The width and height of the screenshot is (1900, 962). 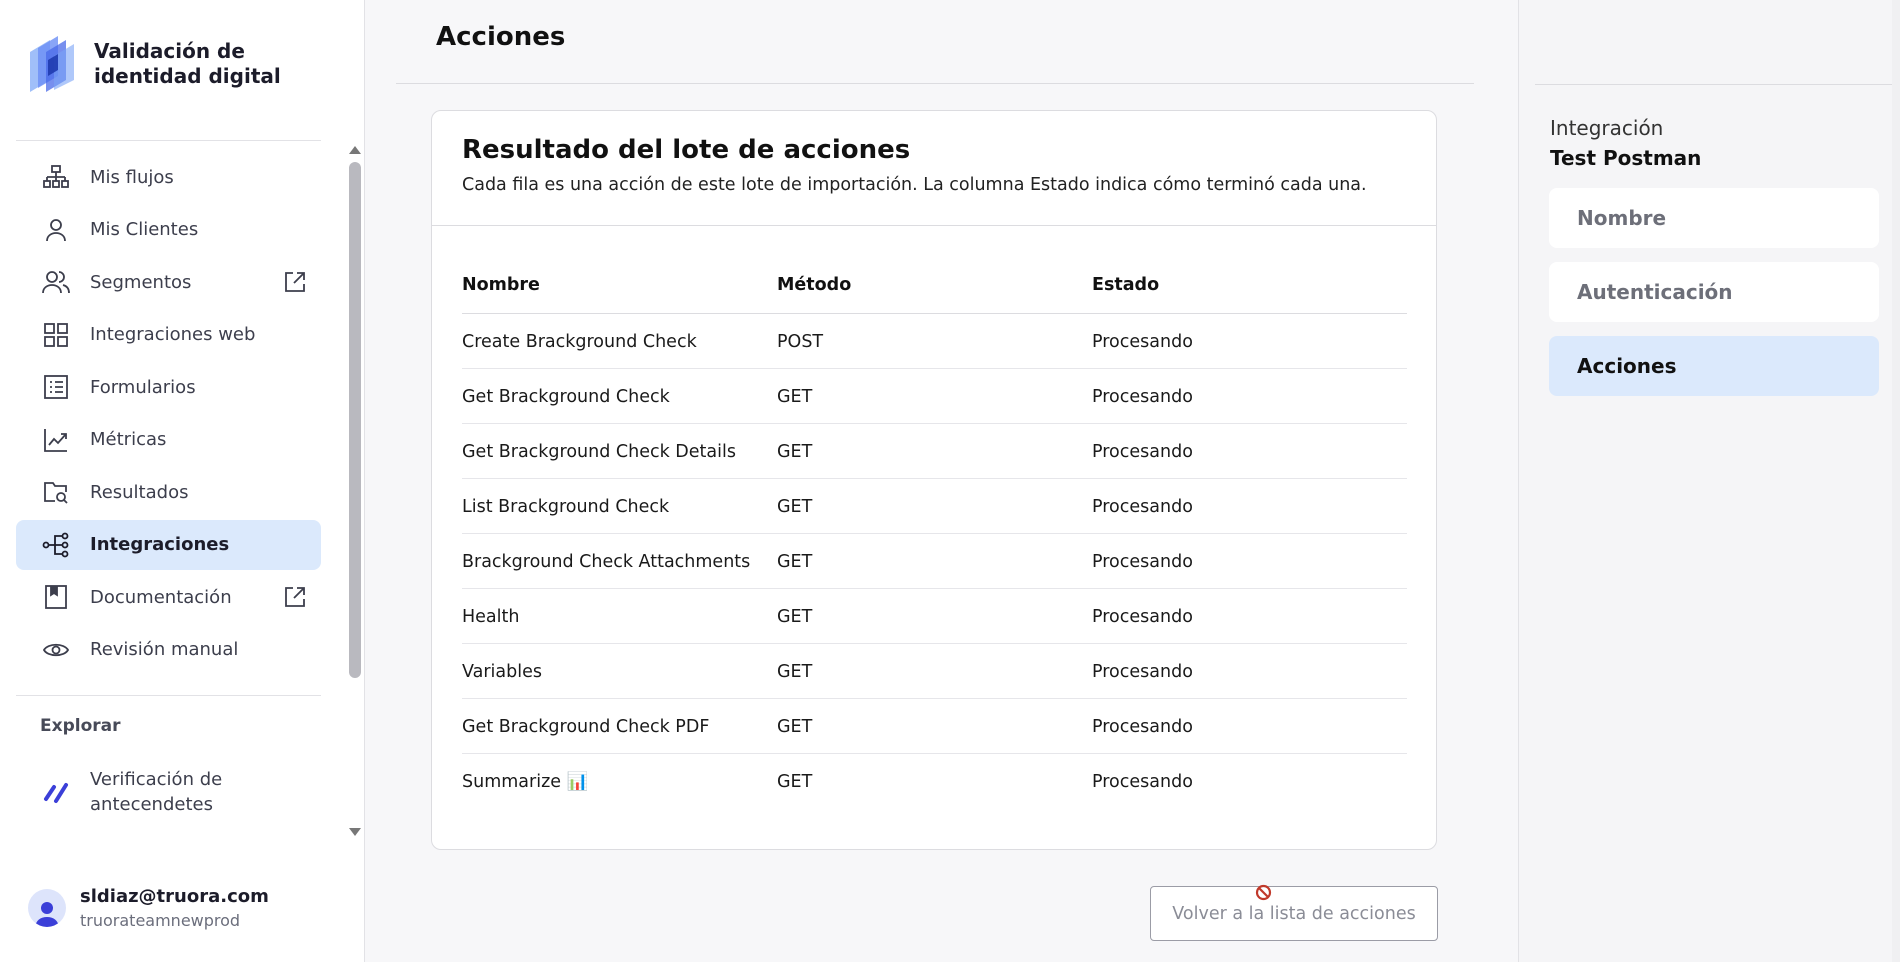 I want to click on app-title-line1: Validación de, so click(x=169, y=51).